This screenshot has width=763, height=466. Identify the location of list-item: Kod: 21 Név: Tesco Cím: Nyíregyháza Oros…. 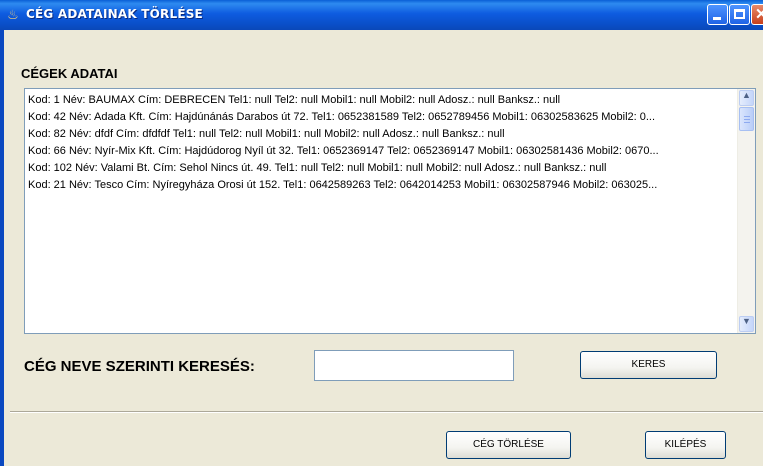
(342, 185).